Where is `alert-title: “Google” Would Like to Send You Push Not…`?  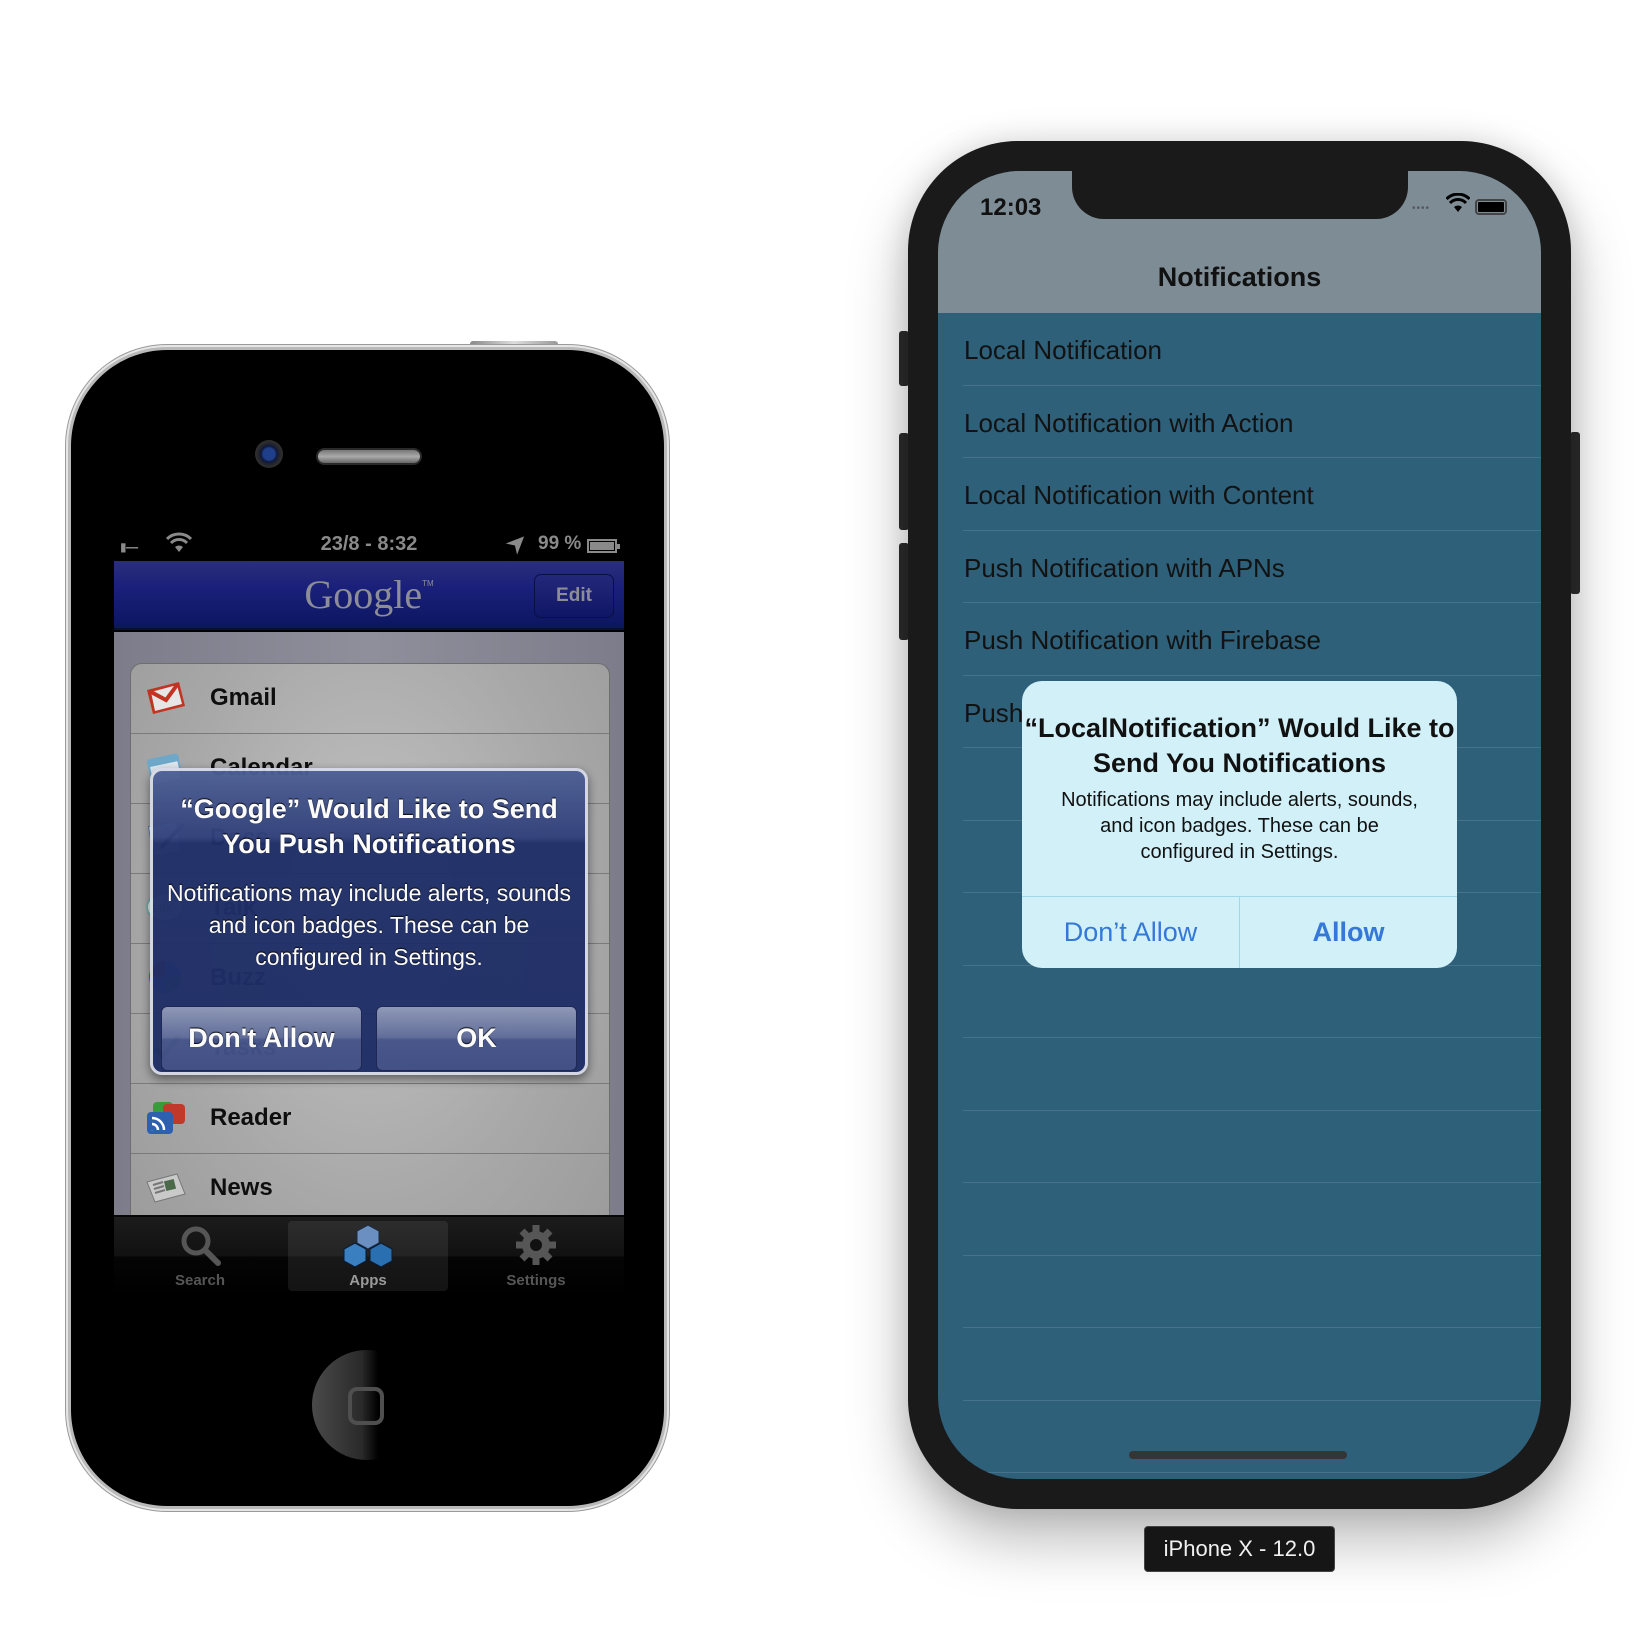
alert-title: “Google” Would Like to Send You Push Not… is located at coordinates (369, 826).